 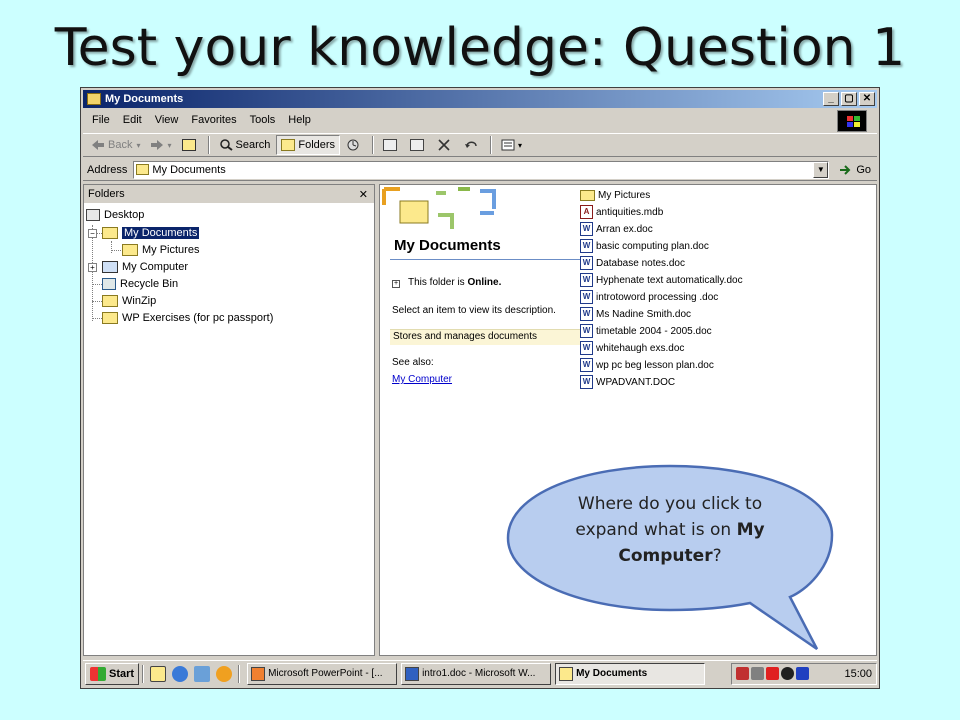 I want to click on address-dropdown-button: ▼, so click(x=821, y=169).